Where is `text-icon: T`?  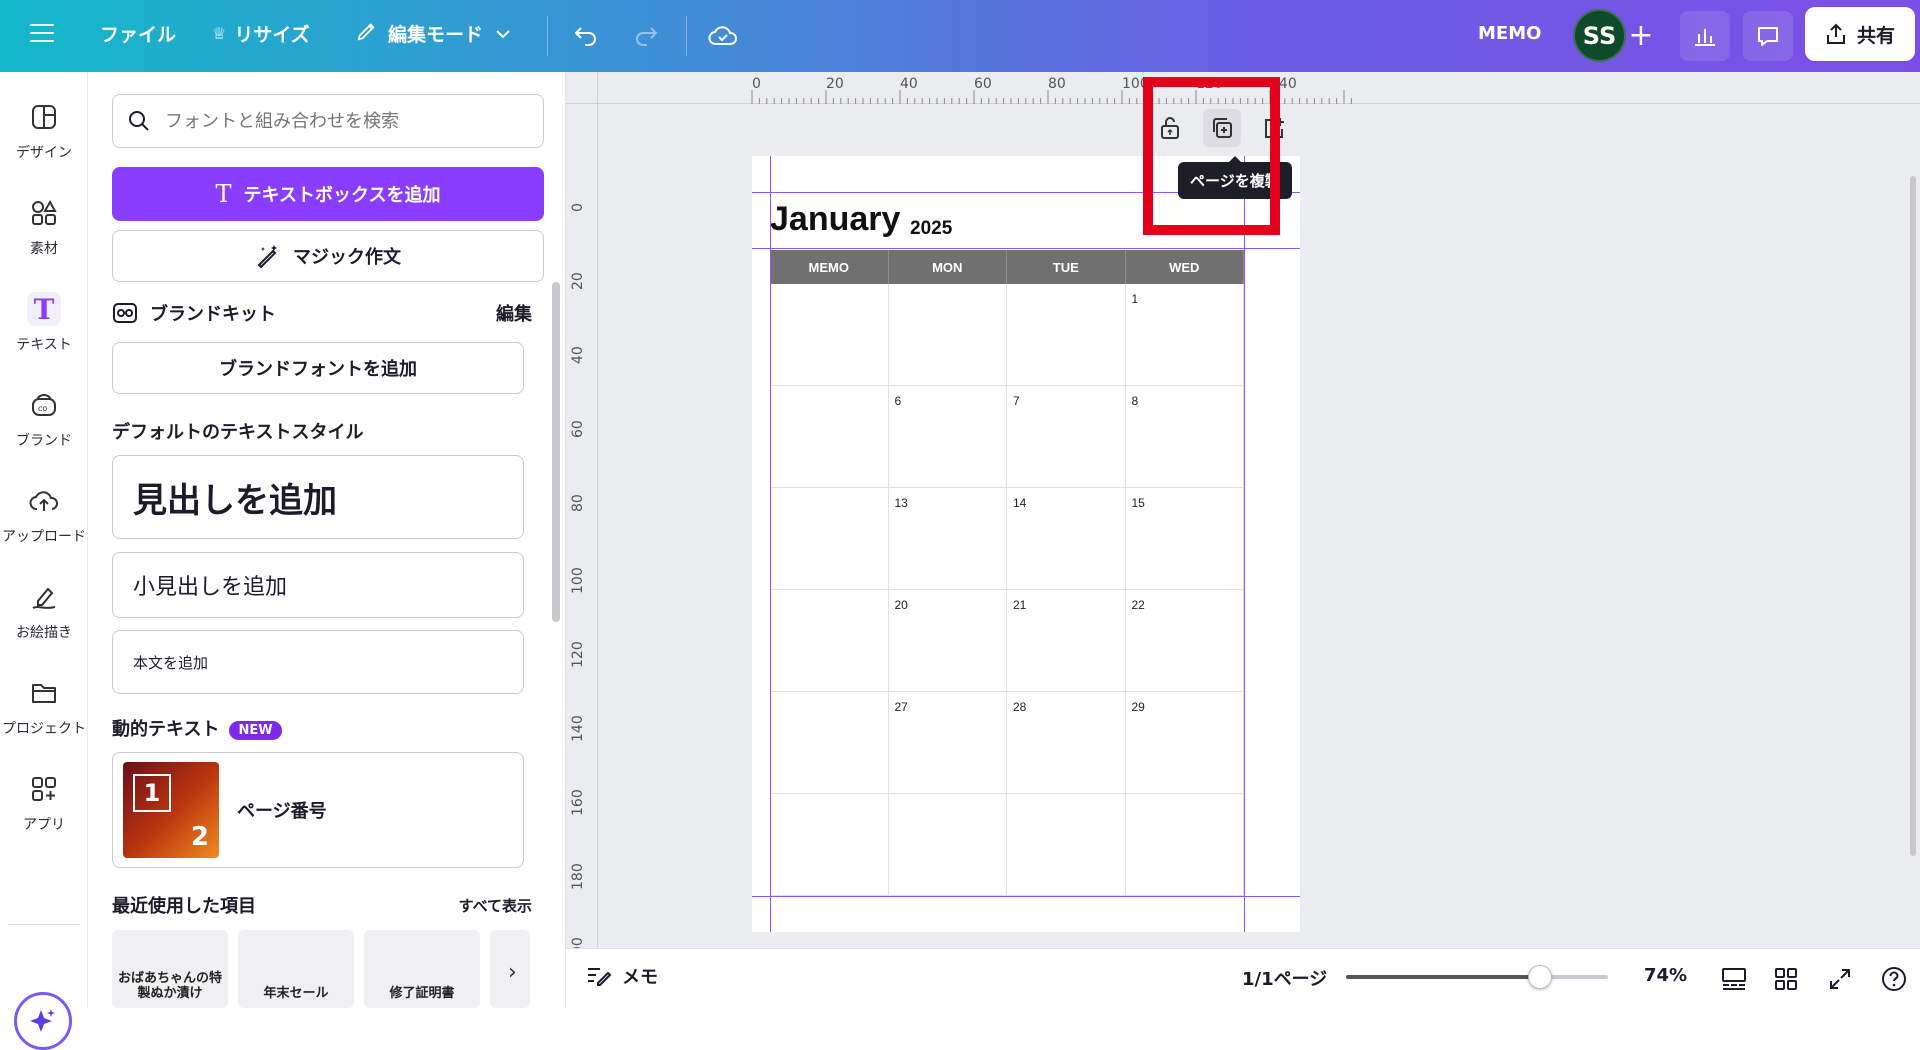
text-icon: T is located at coordinates (44, 309).